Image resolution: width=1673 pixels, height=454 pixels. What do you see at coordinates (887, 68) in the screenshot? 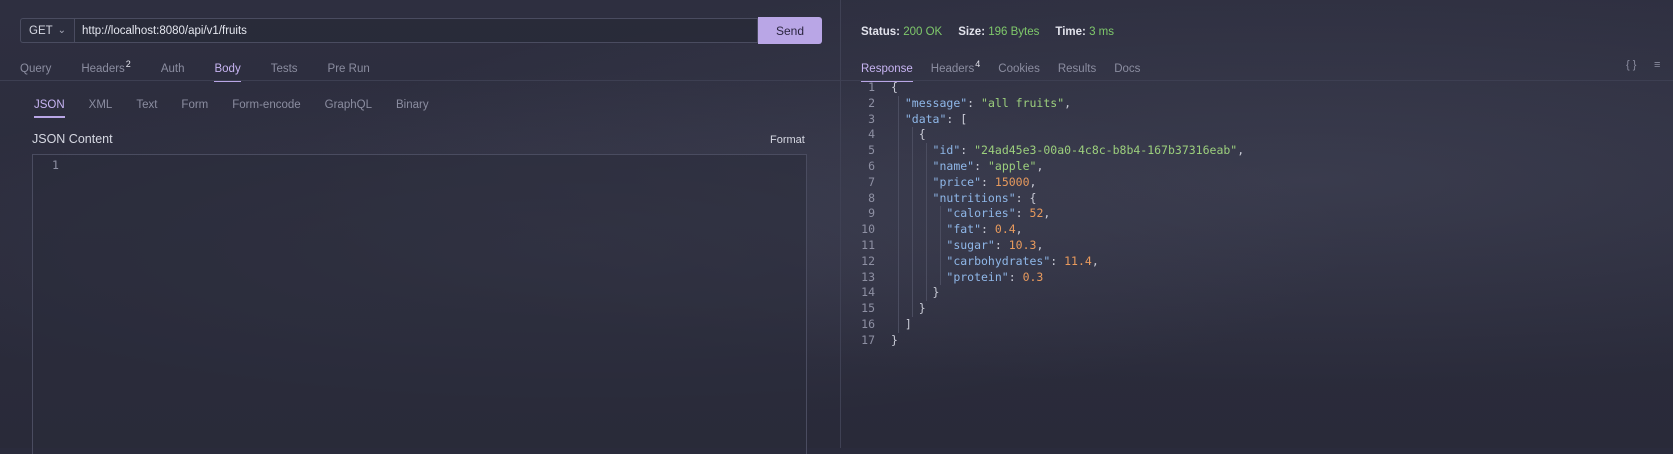
I see `tab-label: Response` at bounding box center [887, 68].